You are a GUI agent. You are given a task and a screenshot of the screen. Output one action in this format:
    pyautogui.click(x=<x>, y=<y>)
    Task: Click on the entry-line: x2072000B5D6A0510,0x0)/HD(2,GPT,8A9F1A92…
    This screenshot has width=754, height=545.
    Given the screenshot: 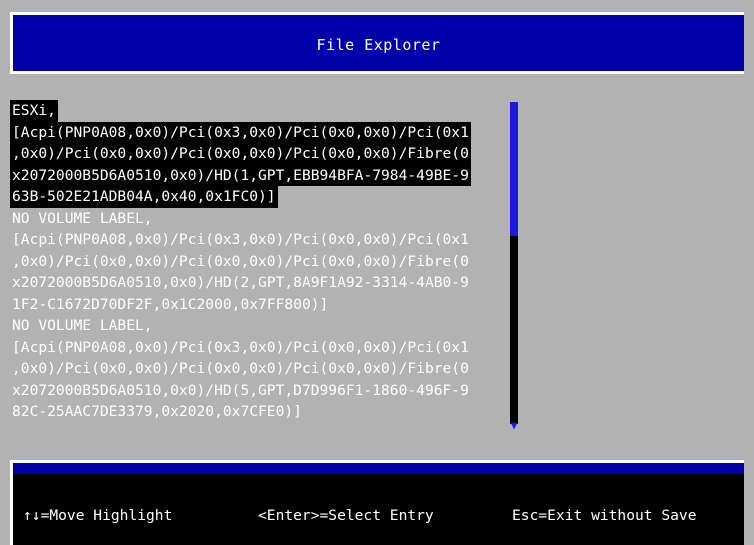 What is the action you would take?
    pyautogui.click(x=240, y=282)
    